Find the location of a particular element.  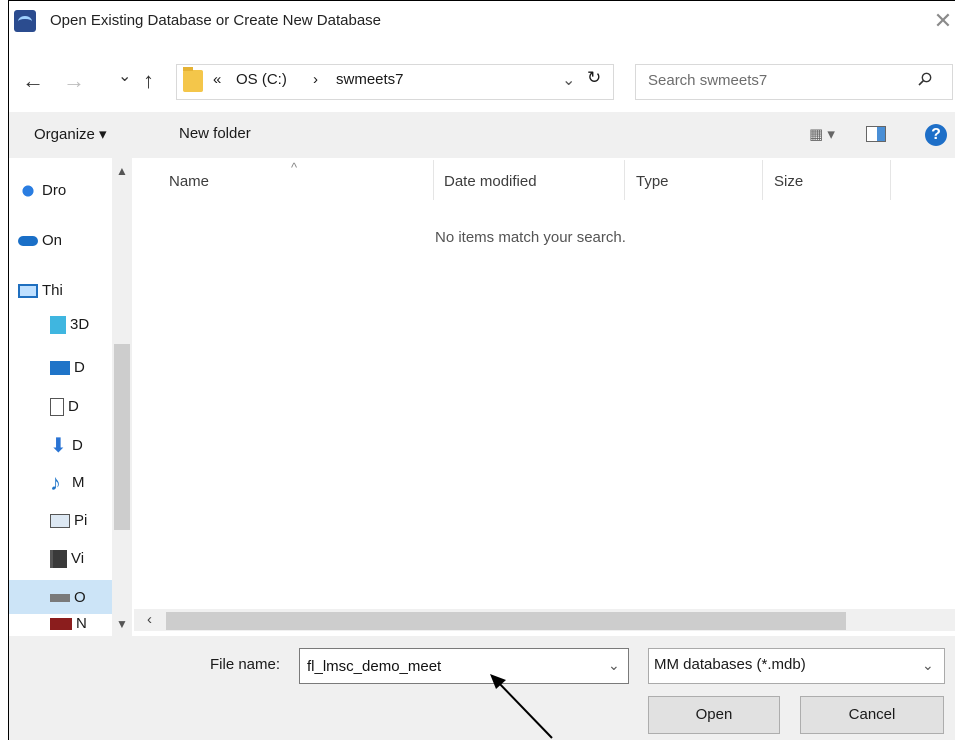

sidebar-item-sd-card: N is located at coordinates (81, 624).